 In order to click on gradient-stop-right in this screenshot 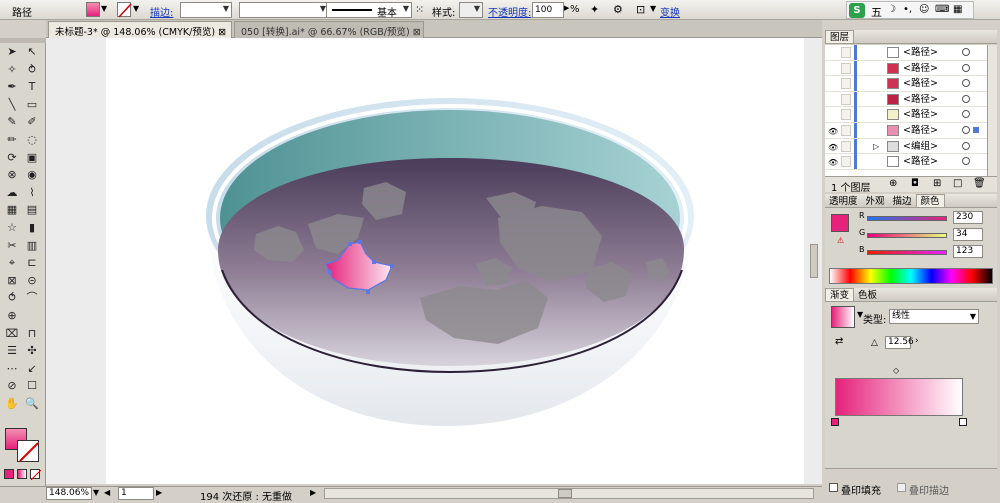, I will do `click(963, 422)`.